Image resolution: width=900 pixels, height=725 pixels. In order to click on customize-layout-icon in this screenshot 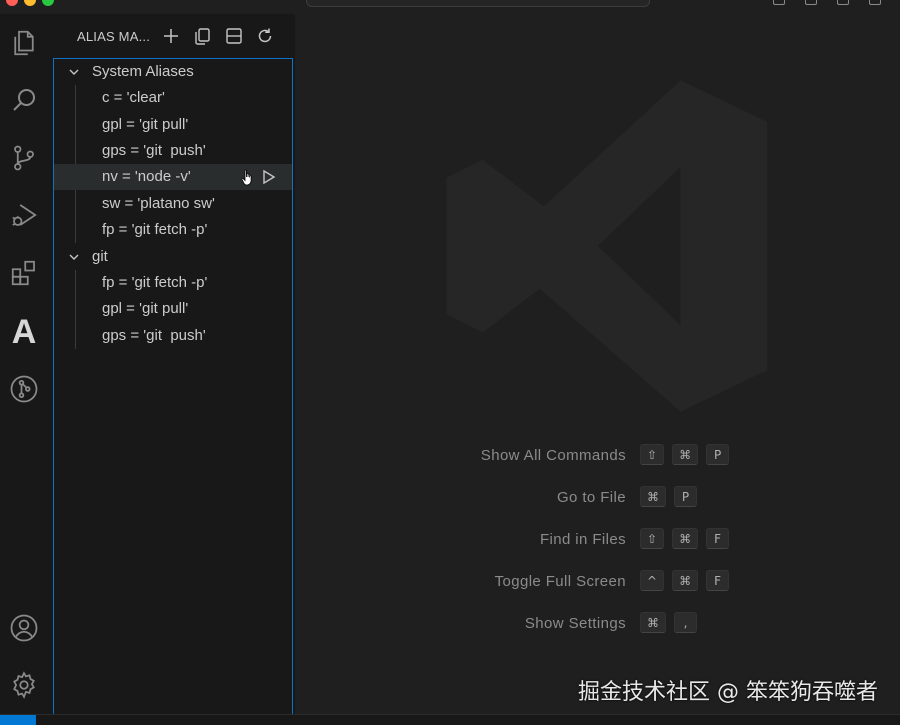, I will do `click(875, 2)`.